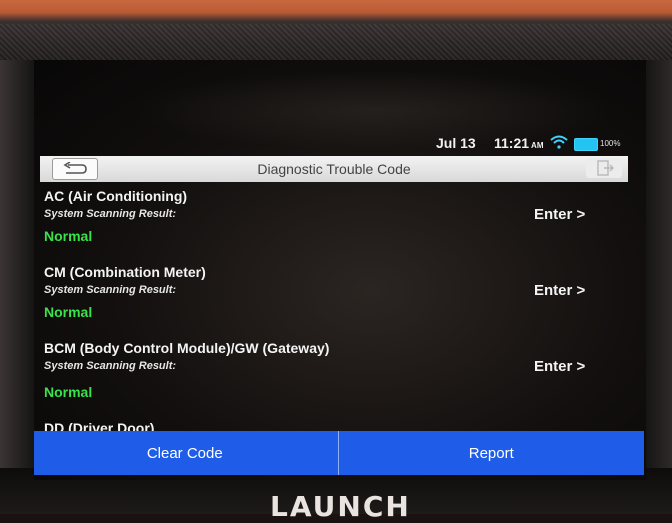 Image resolution: width=672 pixels, height=523 pixels. Describe the element at coordinates (19, 287) in the screenshot. I see `device-frame-left` at that location.